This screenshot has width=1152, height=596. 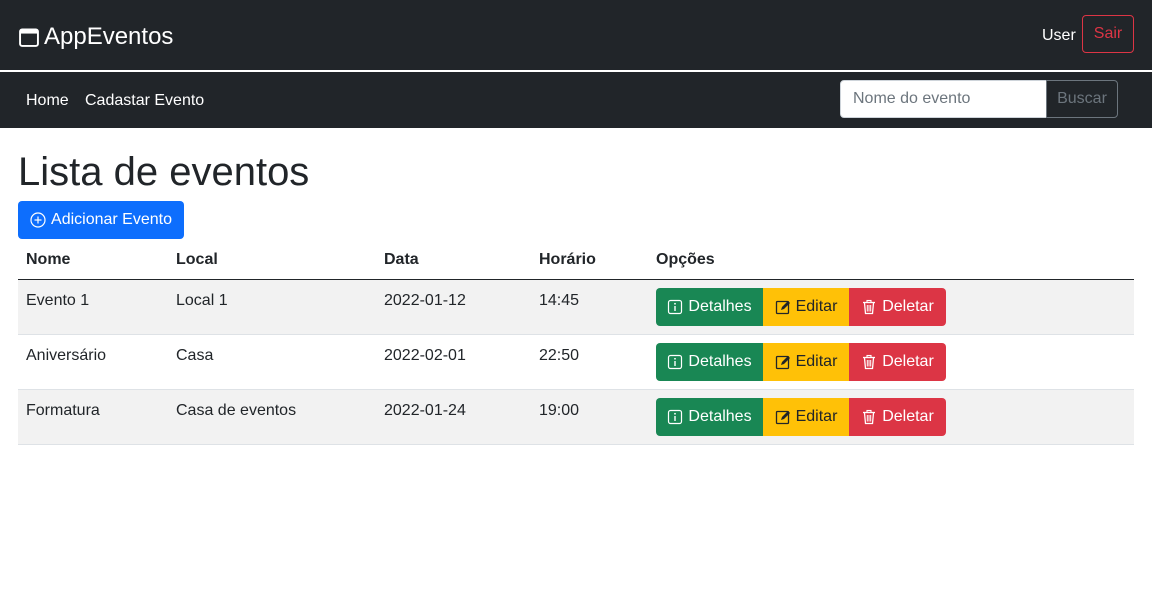 What do you see at coordinates (685, 259) in the screenshot?
I see `column-header-opcoes: Opções` at bounding box center [685, 259].